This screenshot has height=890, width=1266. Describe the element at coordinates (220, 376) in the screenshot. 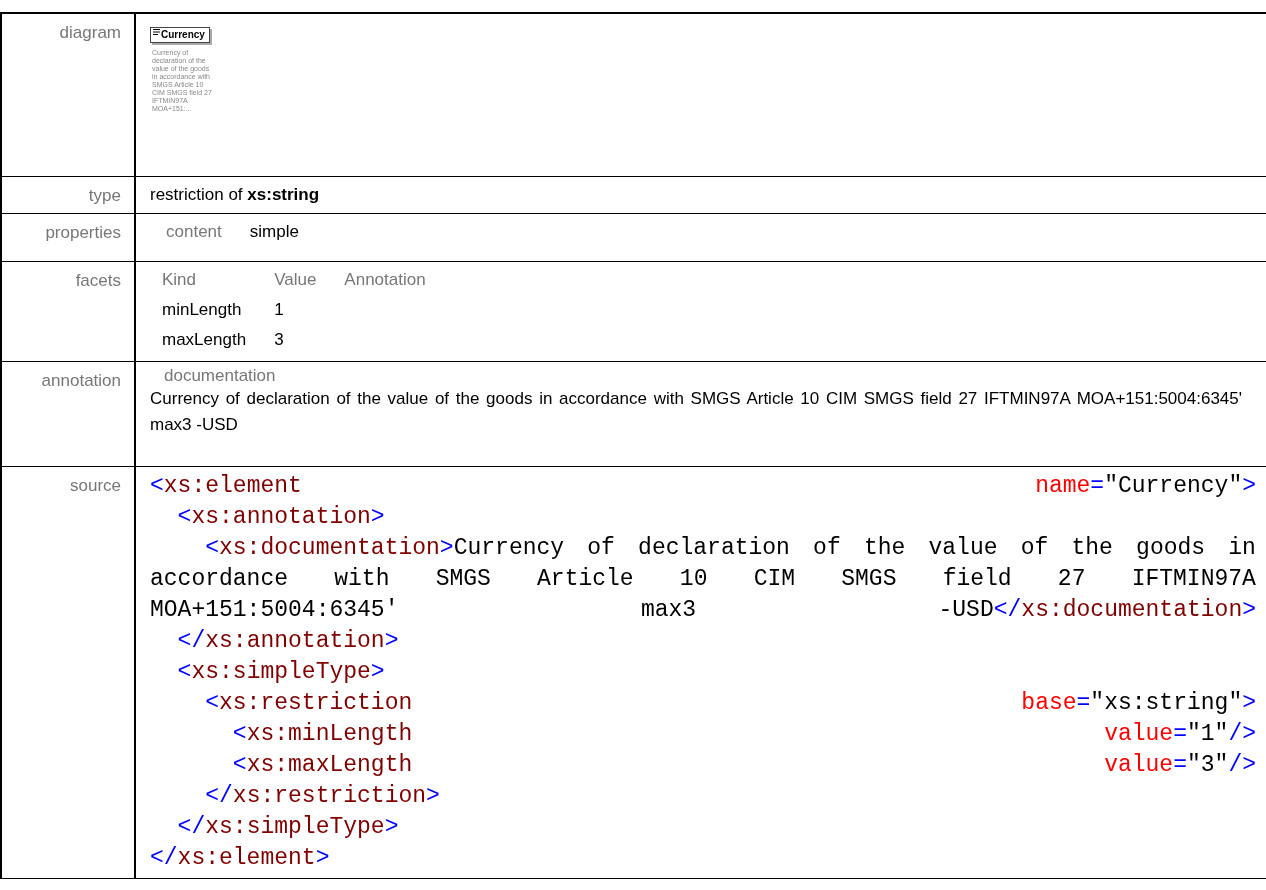

I see `annotation-heading: documentation` at that location.